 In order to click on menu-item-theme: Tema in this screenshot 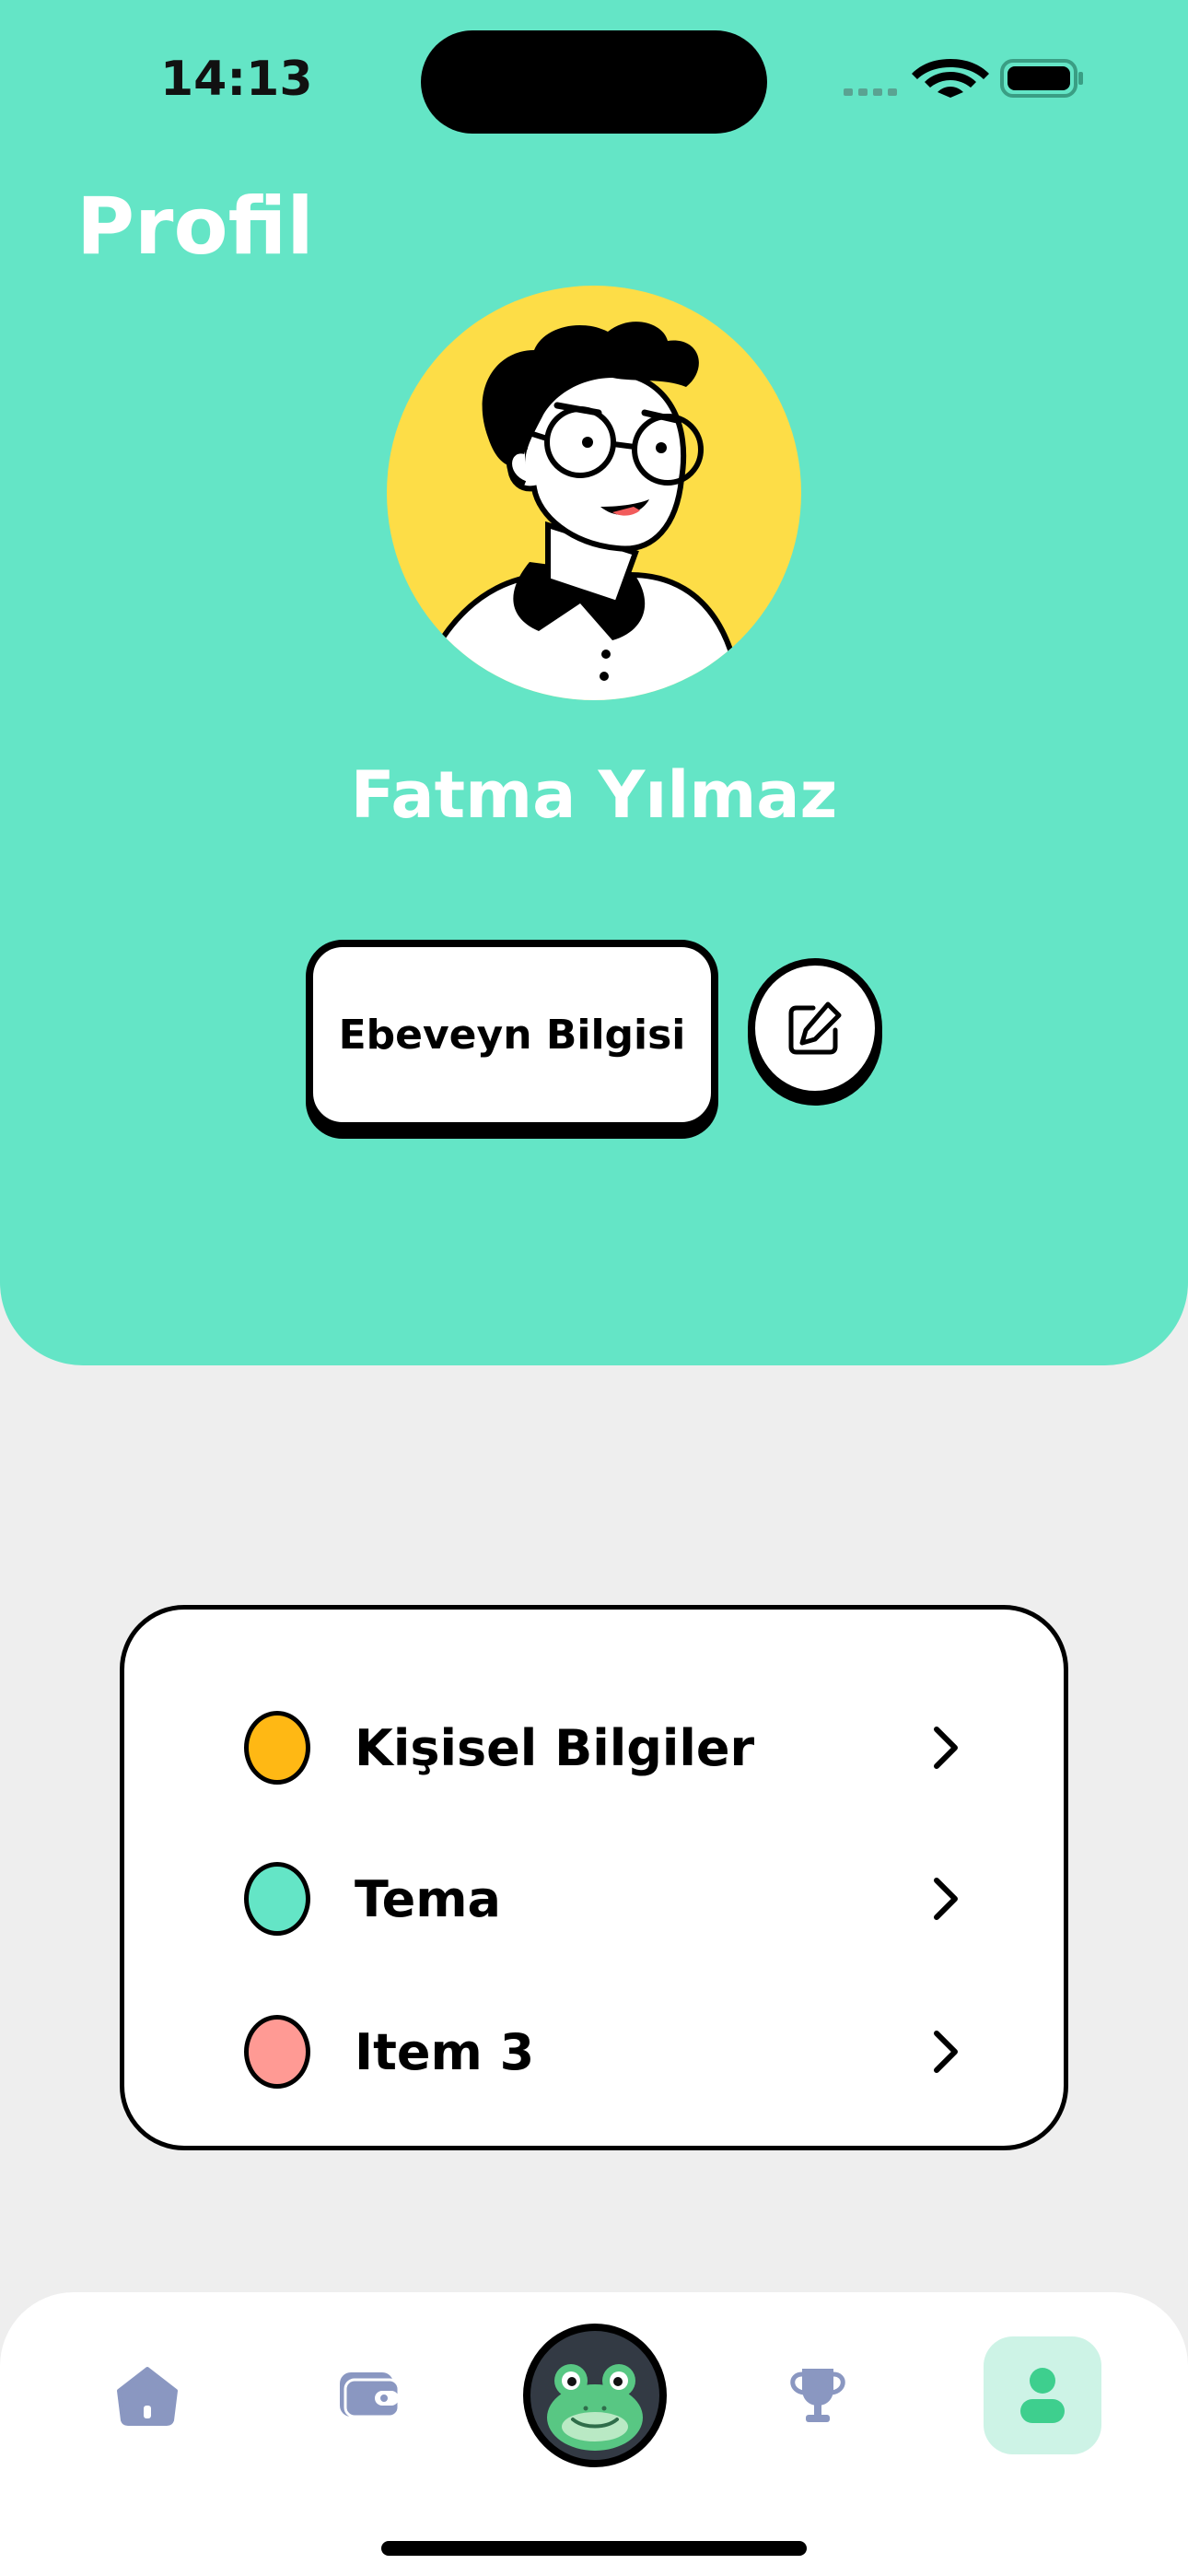, I will do `click(594, 1899)`.